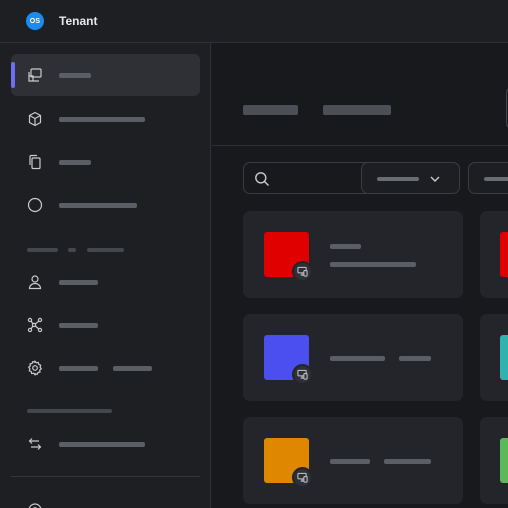 This screenshot has width=508, height=508. I want to click on sidebar-item-copy, so click(105, 162).